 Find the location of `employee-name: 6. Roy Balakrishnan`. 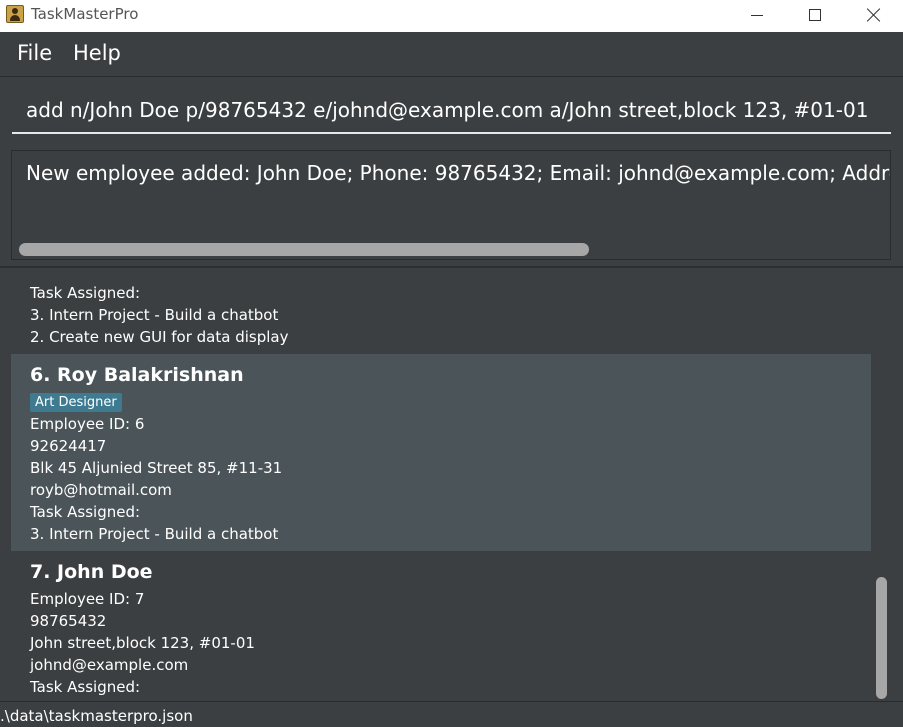

employee-name: 6. Roy Balakrishnan is located at coordinates (137, 375).